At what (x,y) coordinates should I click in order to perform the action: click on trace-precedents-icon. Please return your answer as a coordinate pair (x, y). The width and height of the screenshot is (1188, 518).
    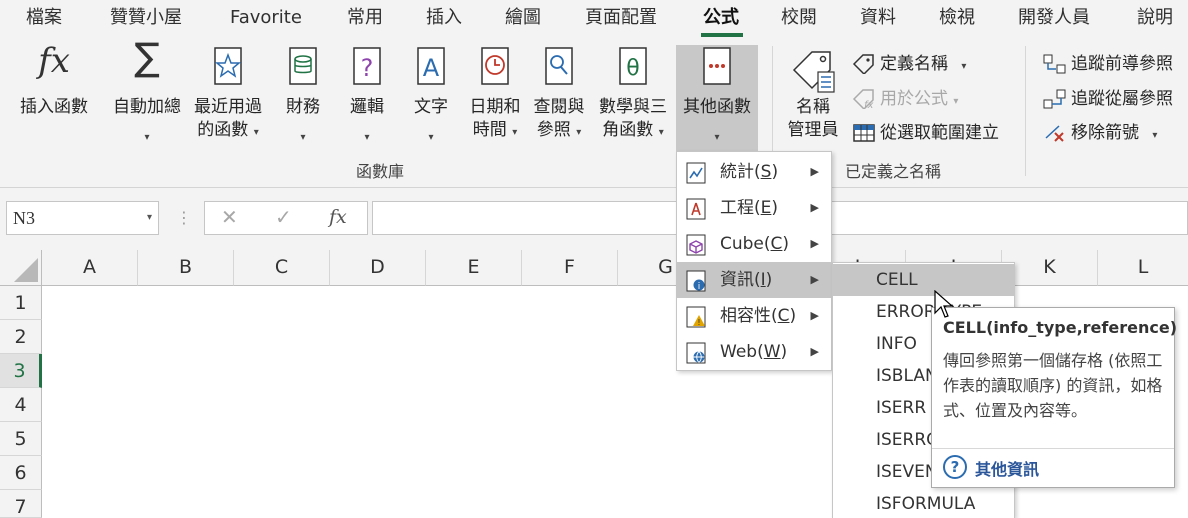
    Looking at the image, I should click on (1054, 64).